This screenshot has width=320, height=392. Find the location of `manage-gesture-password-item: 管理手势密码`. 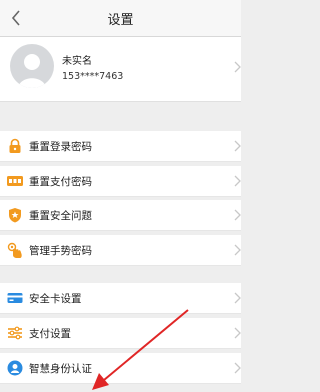

manage-gesture-password-item: 管理手势密码 is located at coordinates (120, 250).